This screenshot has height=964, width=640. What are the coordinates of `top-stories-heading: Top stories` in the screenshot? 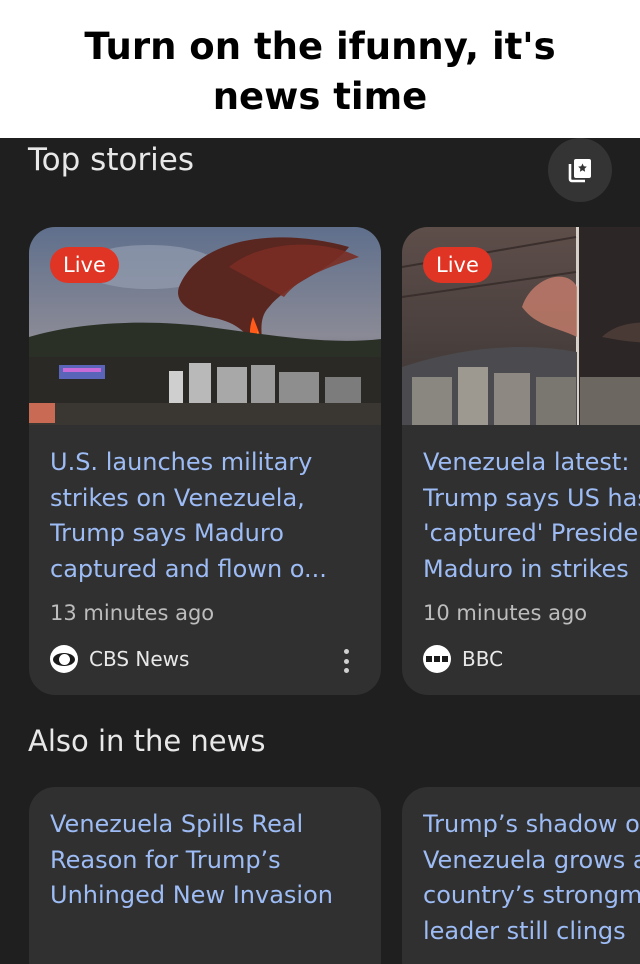 It's located at (111, 160).